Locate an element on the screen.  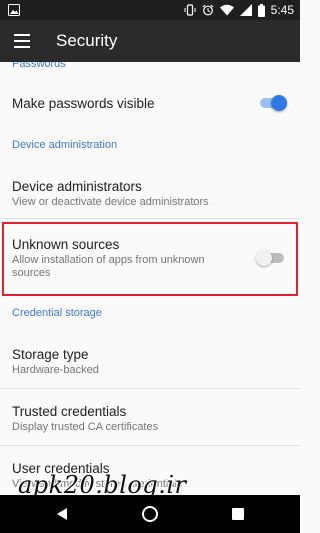
status-time: 5:45 is located at coordinates (282, 10).